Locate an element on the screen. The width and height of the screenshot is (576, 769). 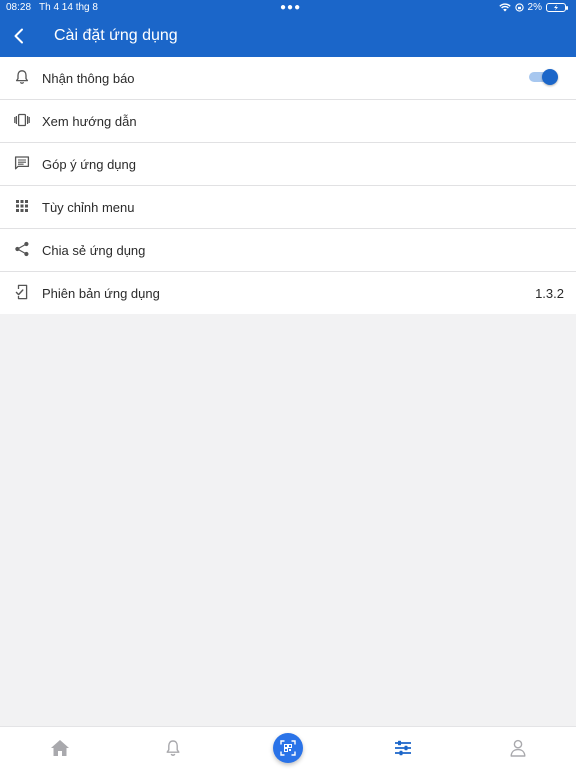
feedback-icon is located at coordinates (22, 163).